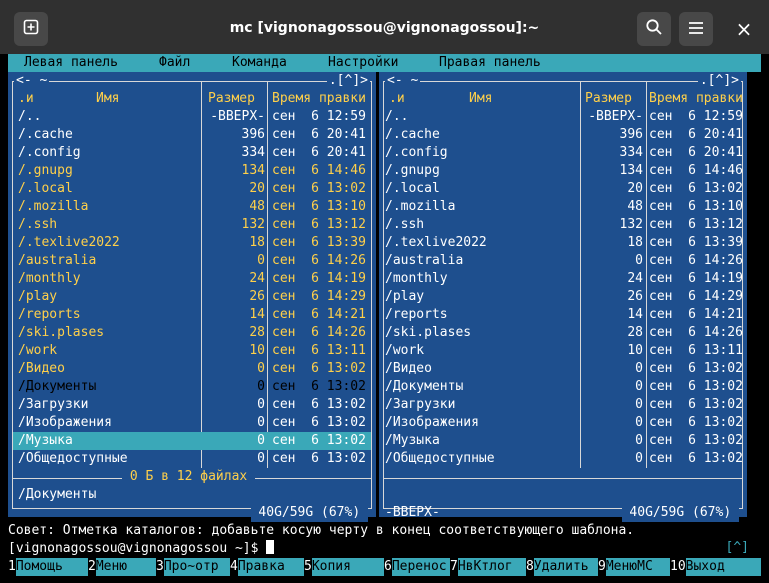  What do you see at coordinates (193, 567) in the screenshot?
I see `fkey-3: 3Про~отр` at bounding box center [193, 567].